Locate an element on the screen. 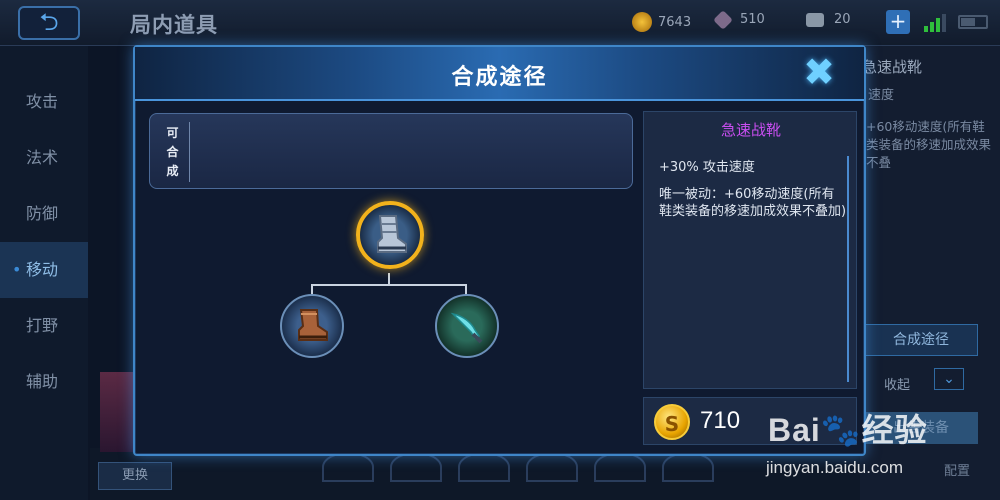 Image resolution: width=1000 pixels, height=500 pixels. craft-path-button: 合成途径 is located at coordinates (921, 340).